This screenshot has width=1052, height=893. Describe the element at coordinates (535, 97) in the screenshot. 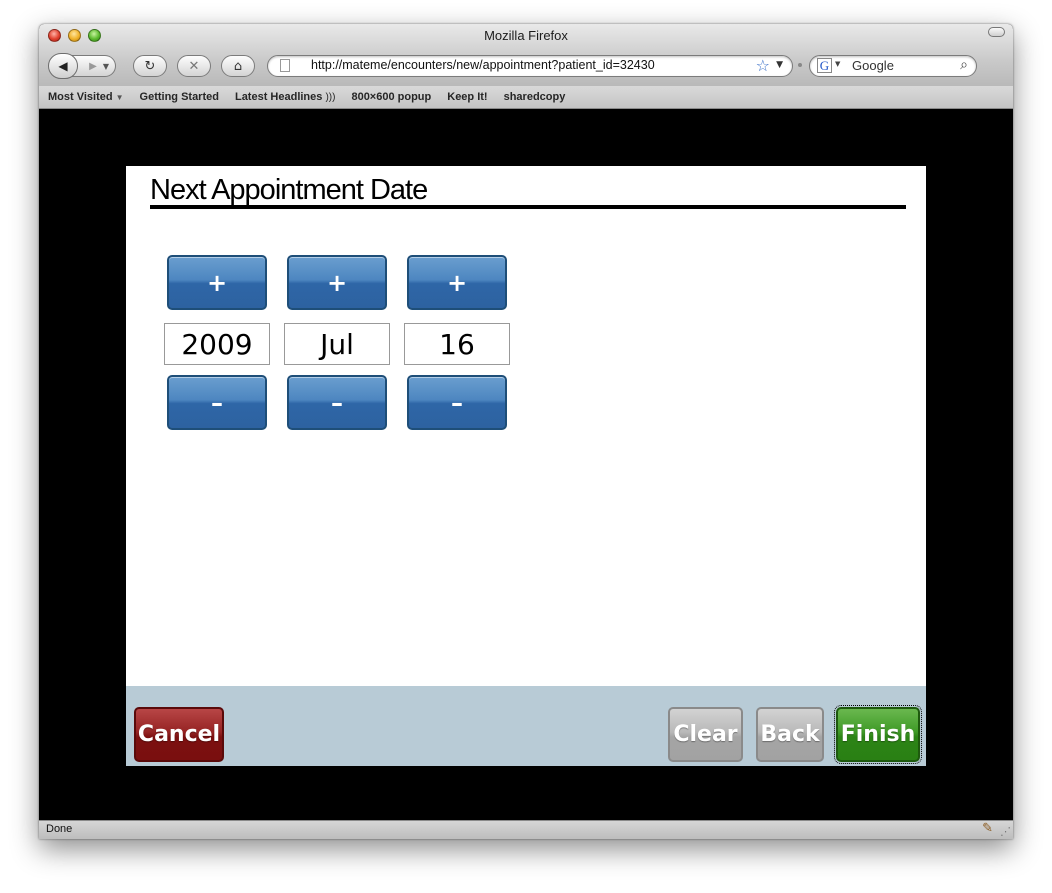

I see `bookmark-sharedcopy: sharedcopy` at that location.